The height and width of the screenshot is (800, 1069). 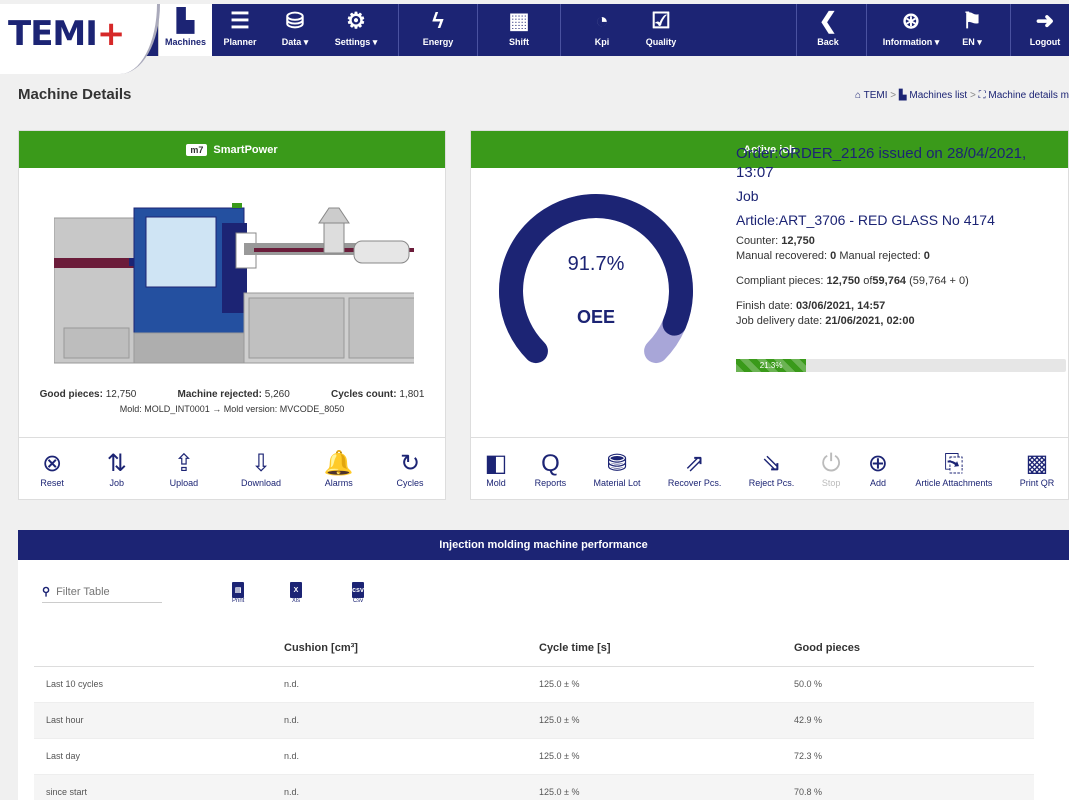 I want to click on machine-panel-header: m7 SmartPower, so click(x=232, y=149).